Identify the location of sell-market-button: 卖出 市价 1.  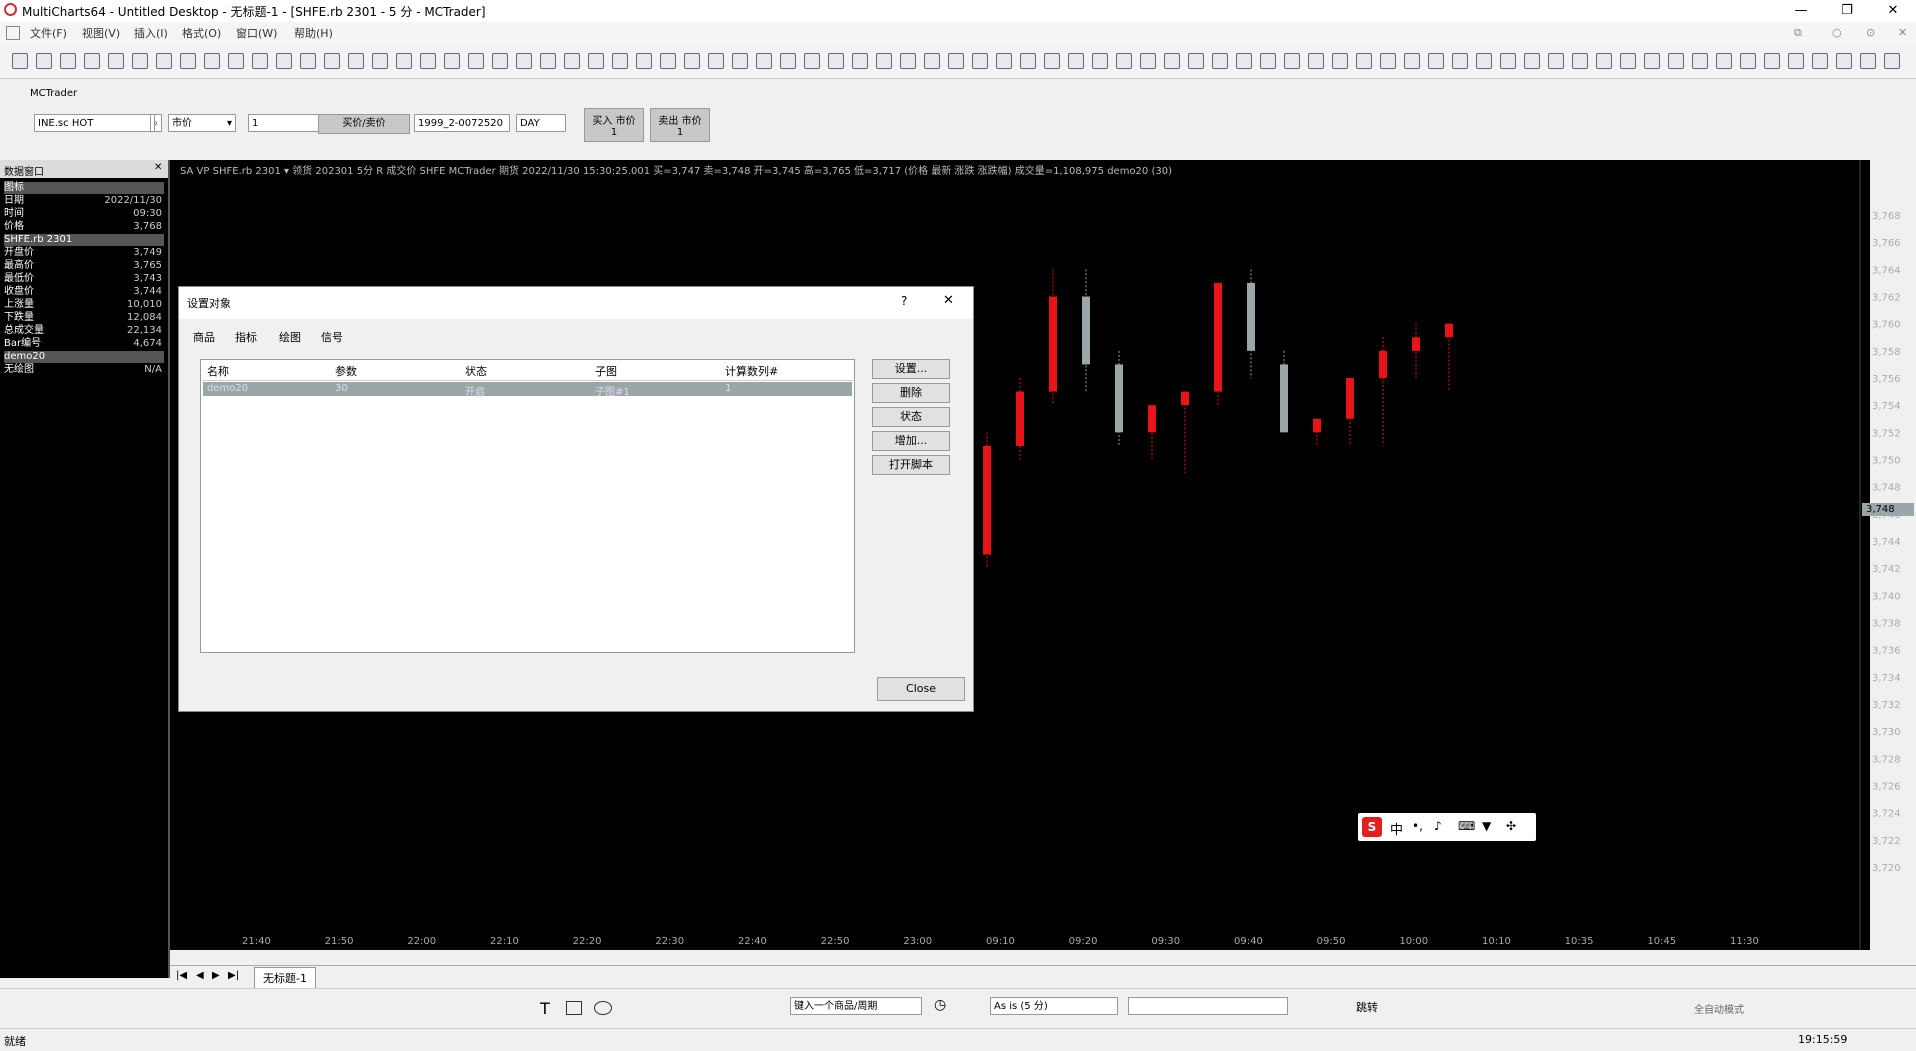
(680, 125).